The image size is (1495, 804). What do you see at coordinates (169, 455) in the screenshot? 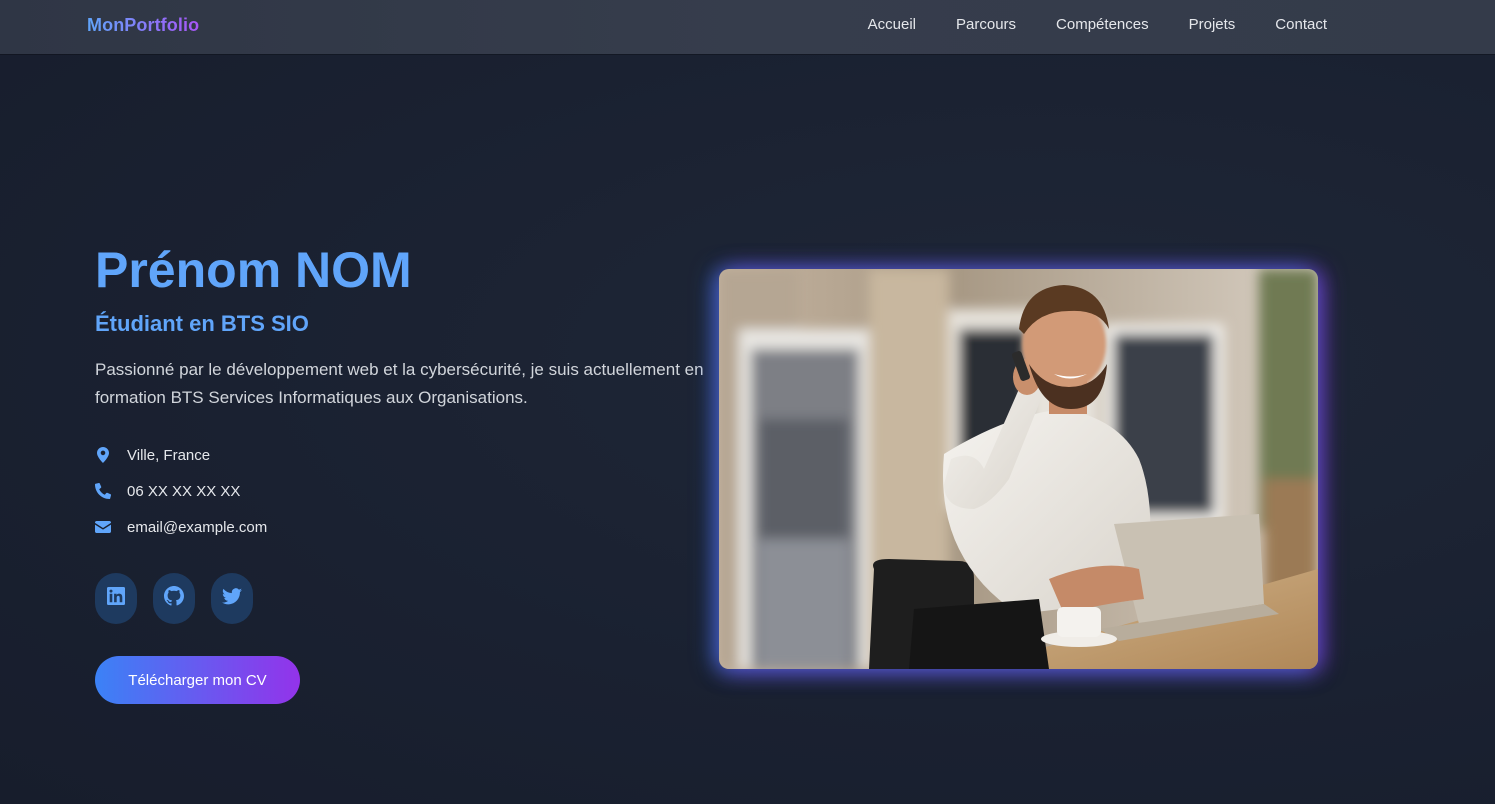
I see `contact-location-text: Ville, France` at bounding box center [169, 455].